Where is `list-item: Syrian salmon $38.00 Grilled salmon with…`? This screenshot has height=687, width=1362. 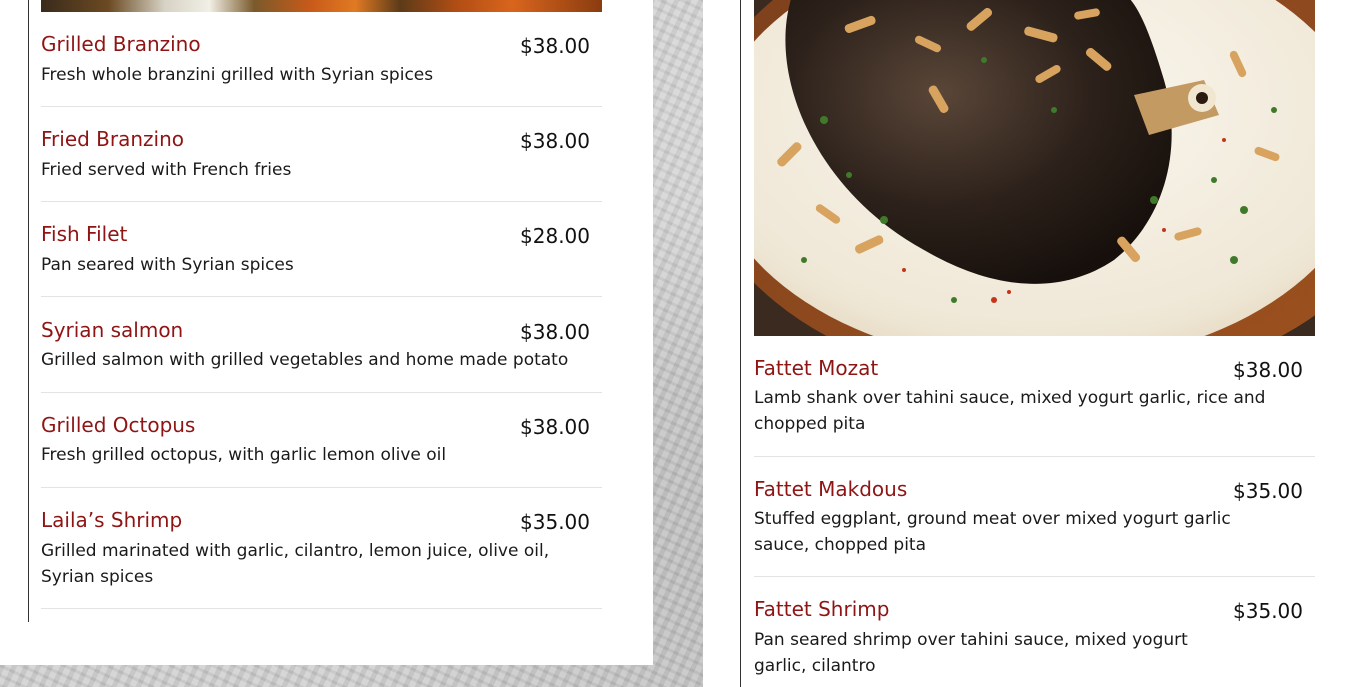 list-item: Syrian salmon $38.00 Grilled salmon with… is located at coordinates (321, 355).